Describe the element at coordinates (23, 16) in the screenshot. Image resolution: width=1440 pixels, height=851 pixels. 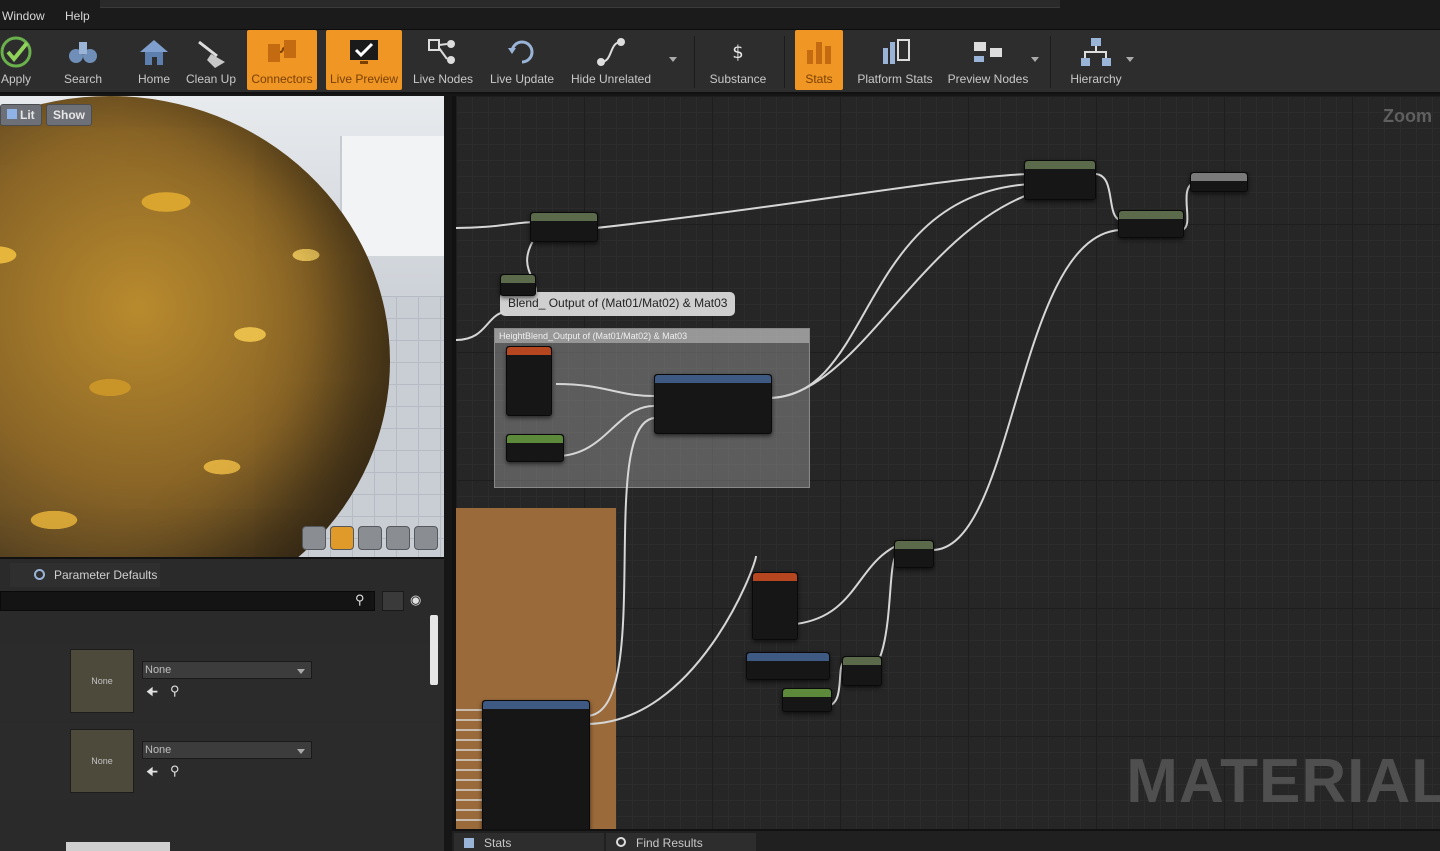
I see `menu-window: Window` at that location.